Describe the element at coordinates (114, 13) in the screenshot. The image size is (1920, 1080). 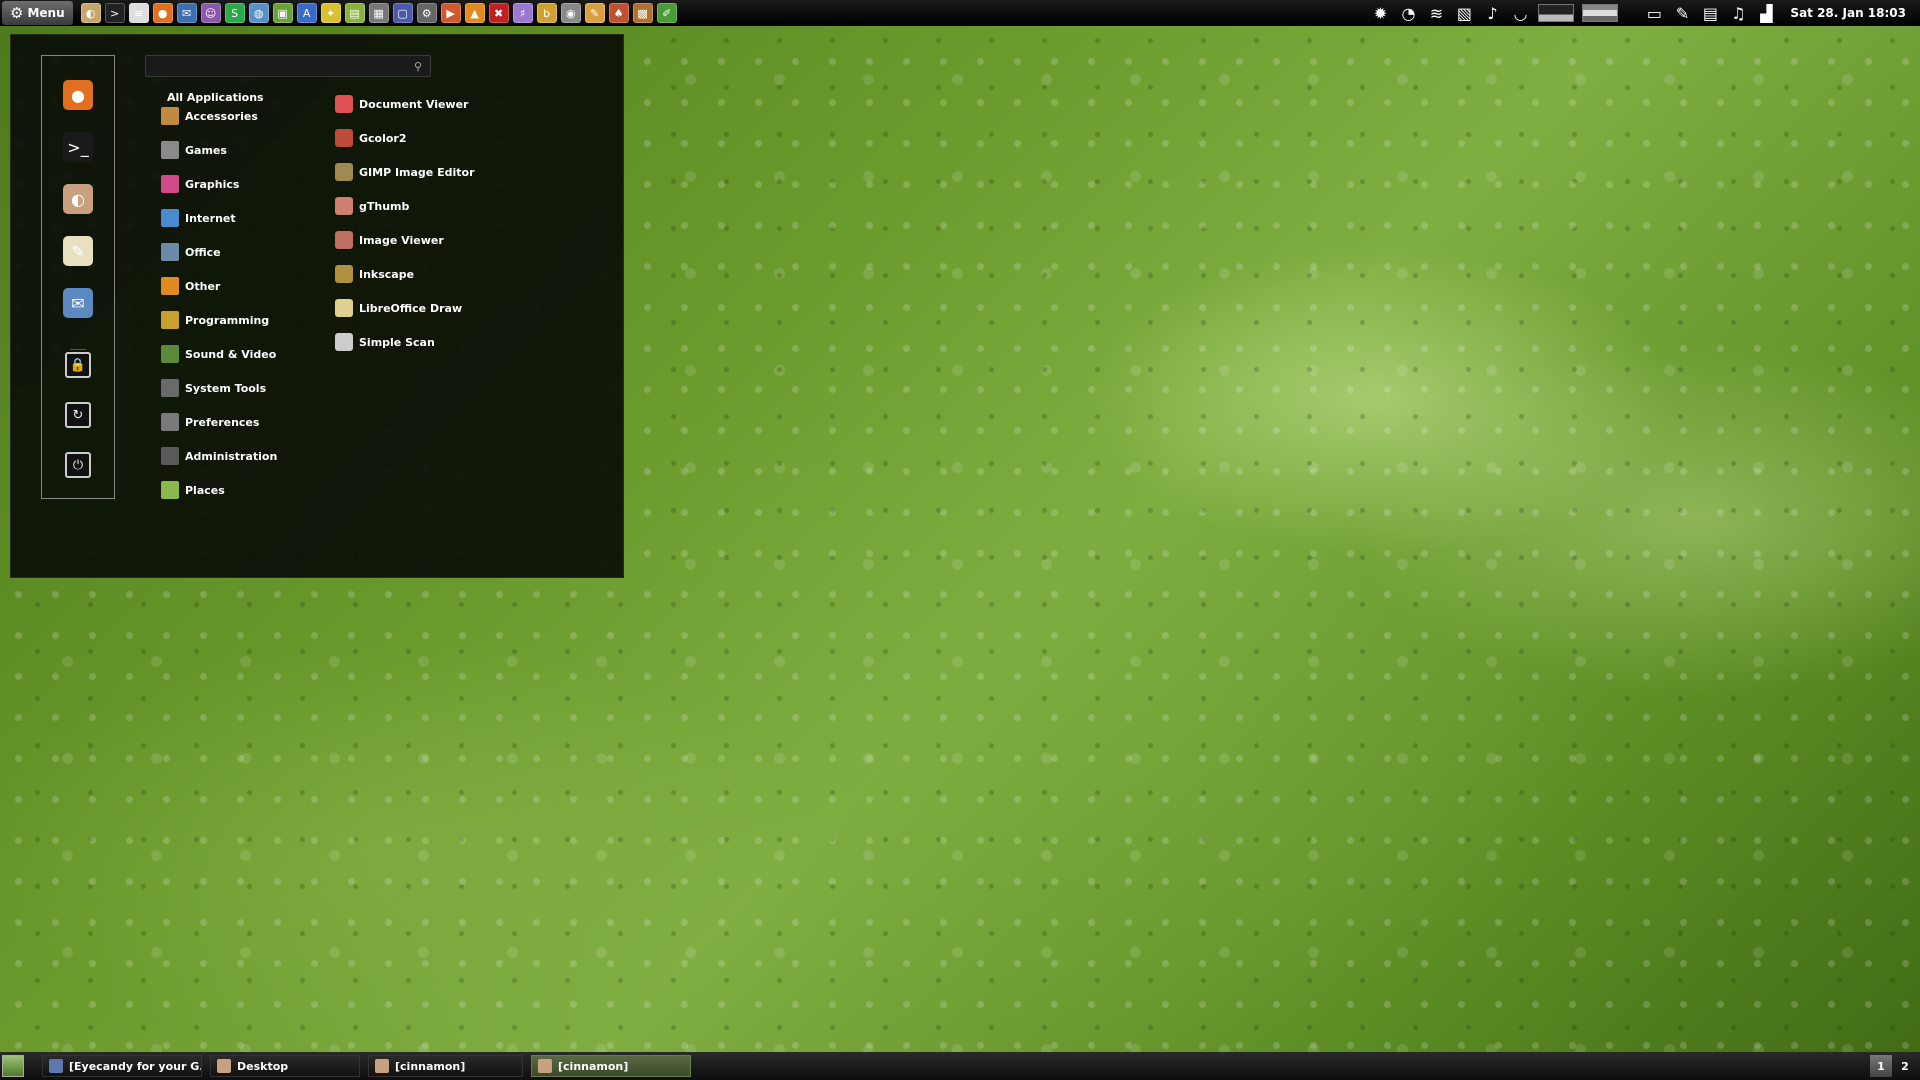
I see `terminal-icon: >` at that location.